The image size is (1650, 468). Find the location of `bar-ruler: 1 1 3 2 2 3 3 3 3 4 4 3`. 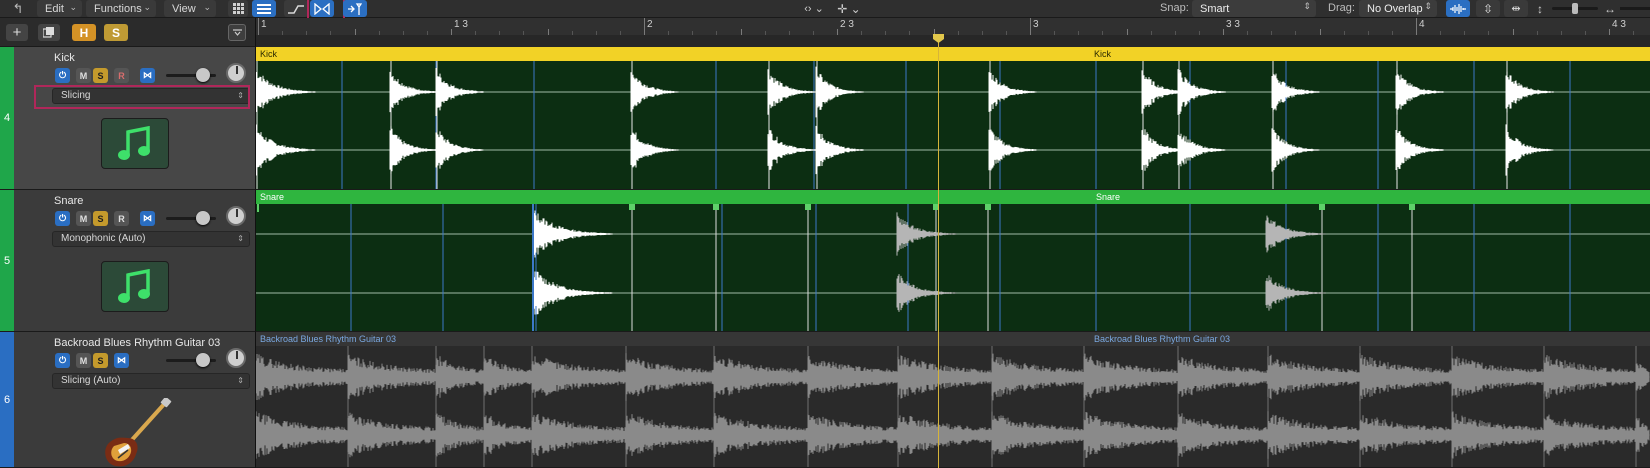

bar-ruler: 1 1 3 2 2 3 3 3 3 4 4 3 is located at coordinates (953, 32).